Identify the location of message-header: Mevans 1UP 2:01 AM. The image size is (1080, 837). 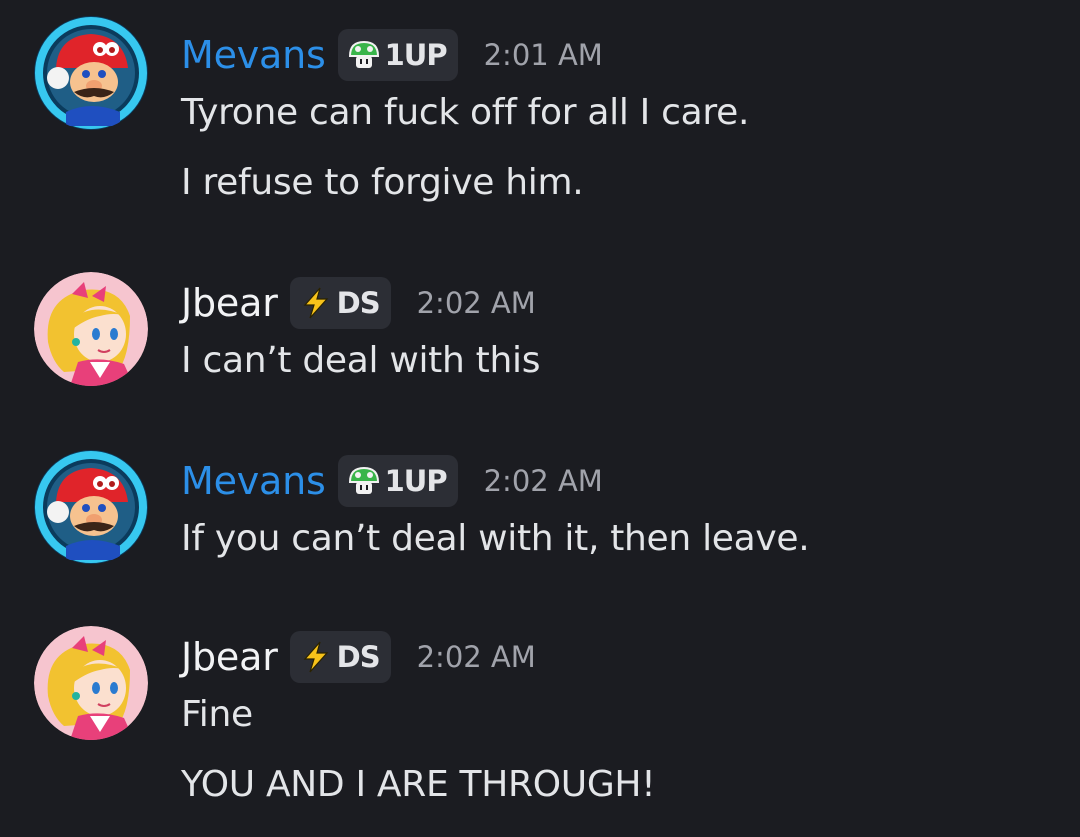
(392, 55).